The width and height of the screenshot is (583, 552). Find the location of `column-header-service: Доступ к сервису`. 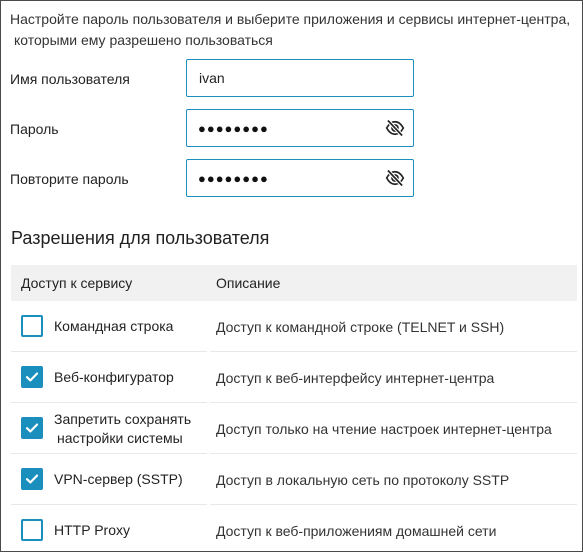

column-header-service: Доступ к сервису is located at coordinates (77, 283).